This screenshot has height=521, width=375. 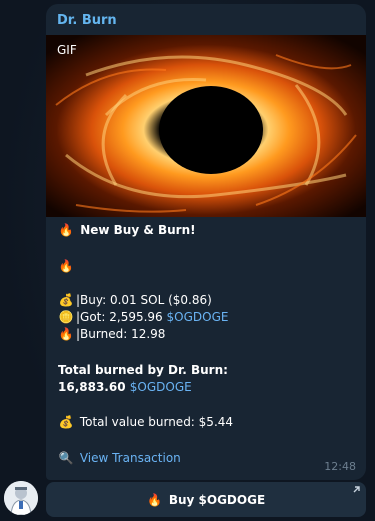 What do you see at coordinates (67, 50) in the screenshot?
I see `gif-badge: GIF` at bounding box center [67, 50].